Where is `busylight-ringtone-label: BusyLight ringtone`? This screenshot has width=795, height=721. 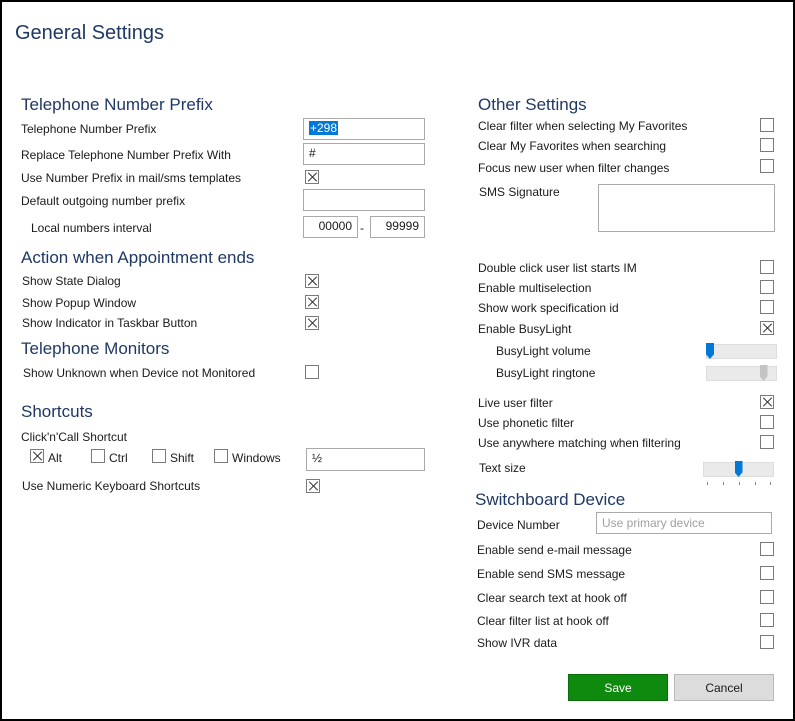
busylight-ringtone-label: BusyLight ringtone is located at coordinates (546, 373).